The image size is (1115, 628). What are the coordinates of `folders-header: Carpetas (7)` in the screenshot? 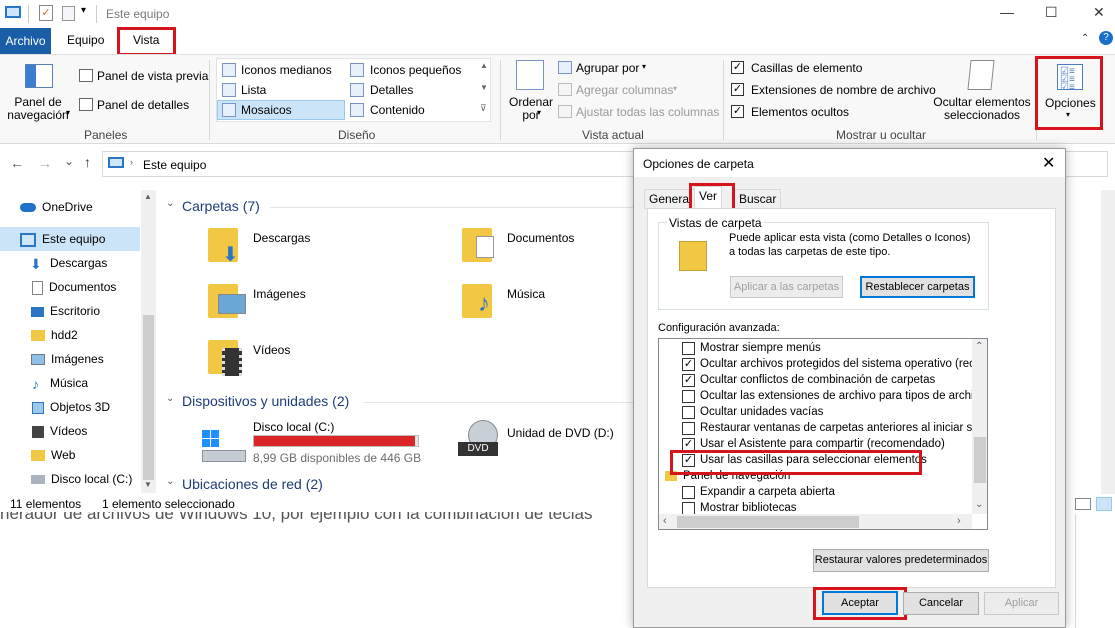 It's located at (221, 206).